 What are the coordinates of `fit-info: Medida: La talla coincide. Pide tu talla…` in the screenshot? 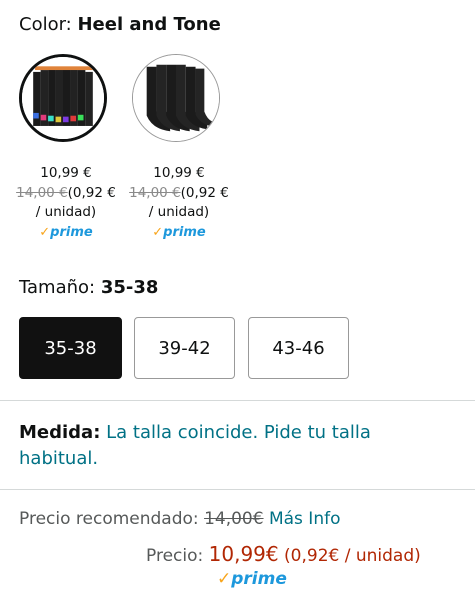 It's located at (234, 446).